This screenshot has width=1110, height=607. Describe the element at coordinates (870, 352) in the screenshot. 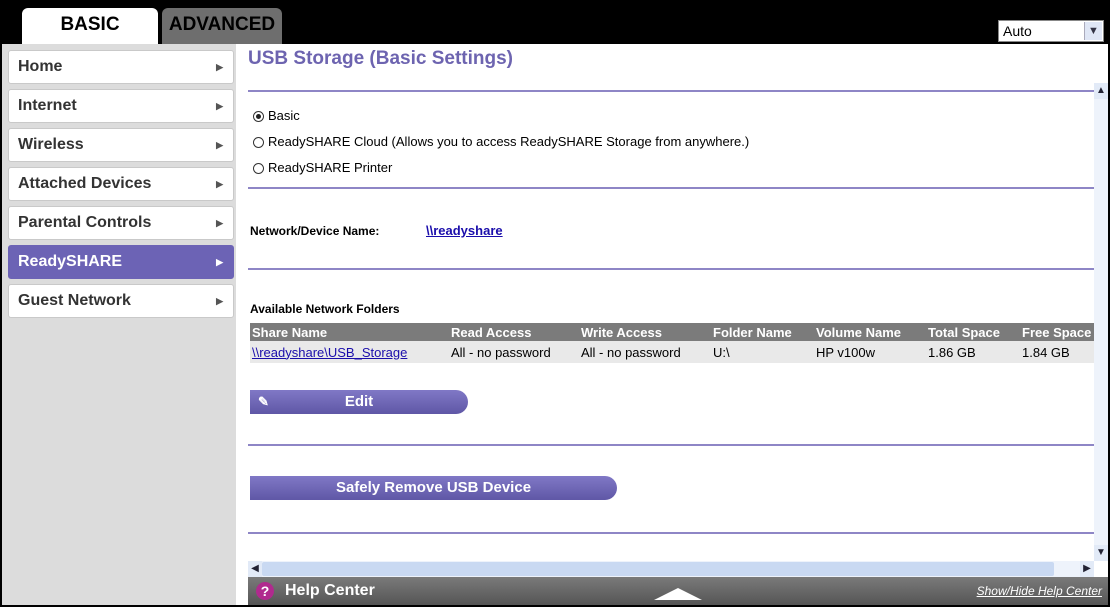

I see `table-cell: HP v100w` at that location.